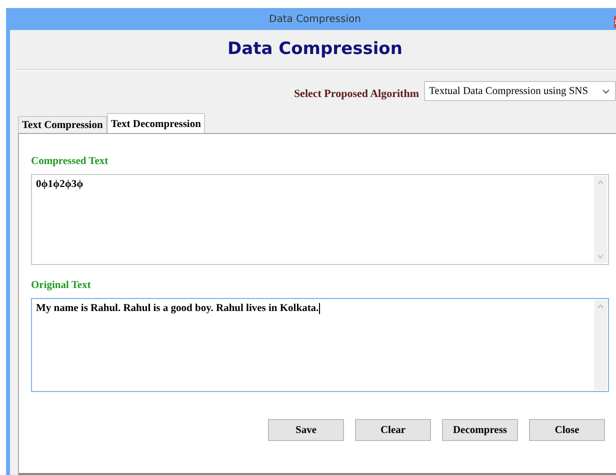 Image resolution: width=616 pixels, height=475 pixels. Describe the element at coordinates (567, 430) in the screenshot. I see `action-button: Close` at that location.